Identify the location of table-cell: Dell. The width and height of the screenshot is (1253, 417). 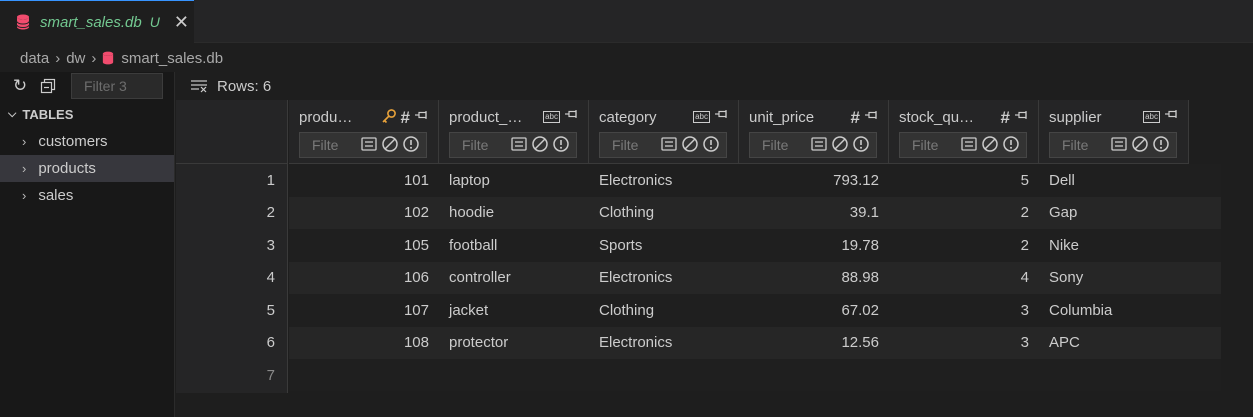
(1114, 180).